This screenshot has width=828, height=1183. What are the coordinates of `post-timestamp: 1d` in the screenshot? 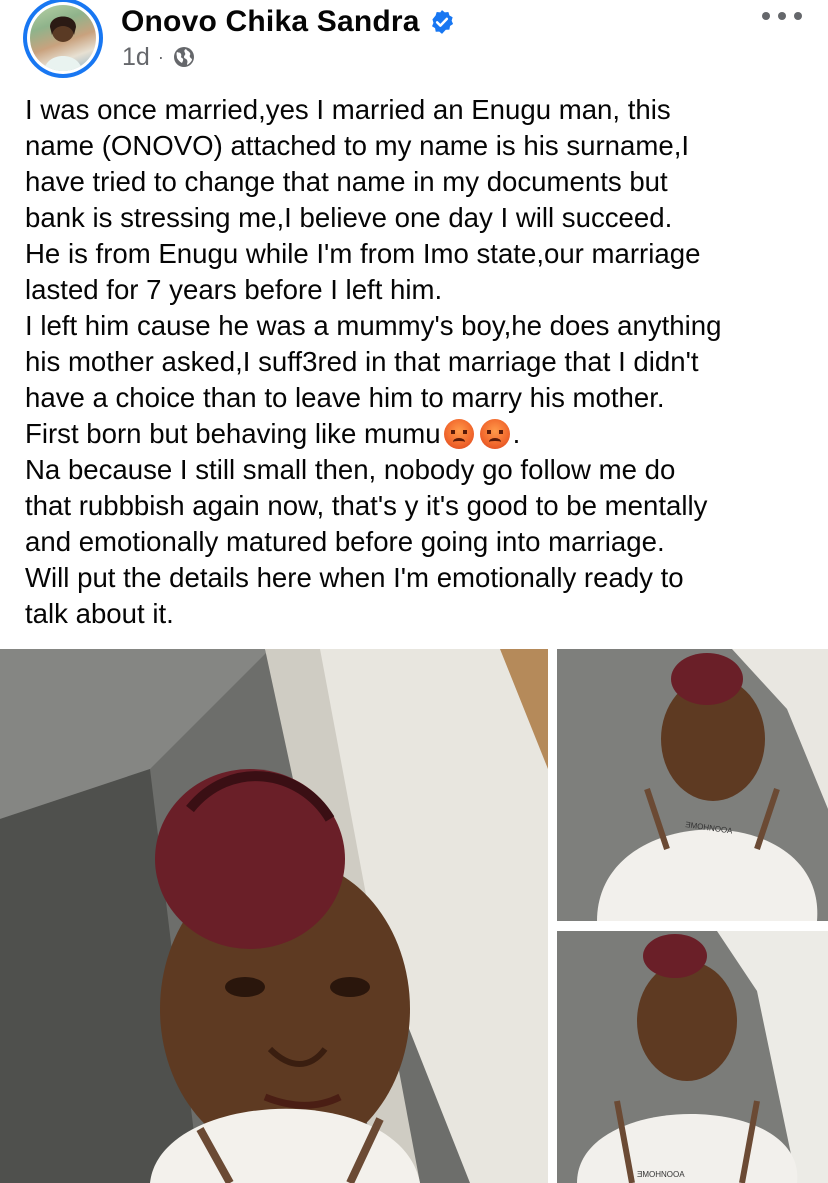 It's located at (136, 57).